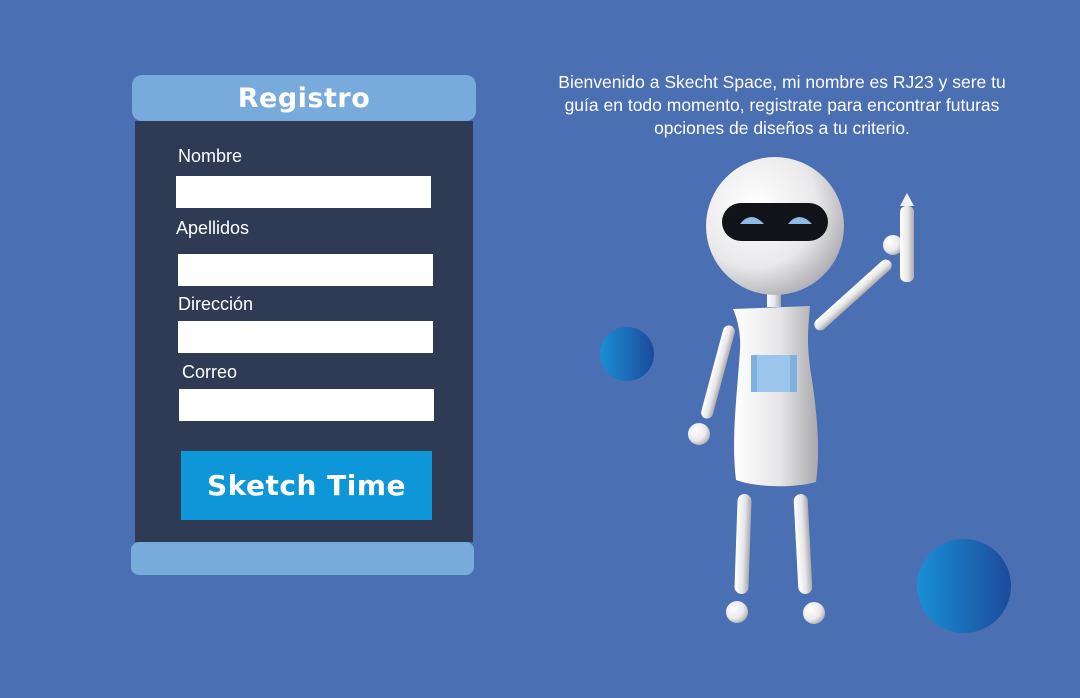 The image size is (1080, 698). I want to click on pencil-icon, so click(907, 237).